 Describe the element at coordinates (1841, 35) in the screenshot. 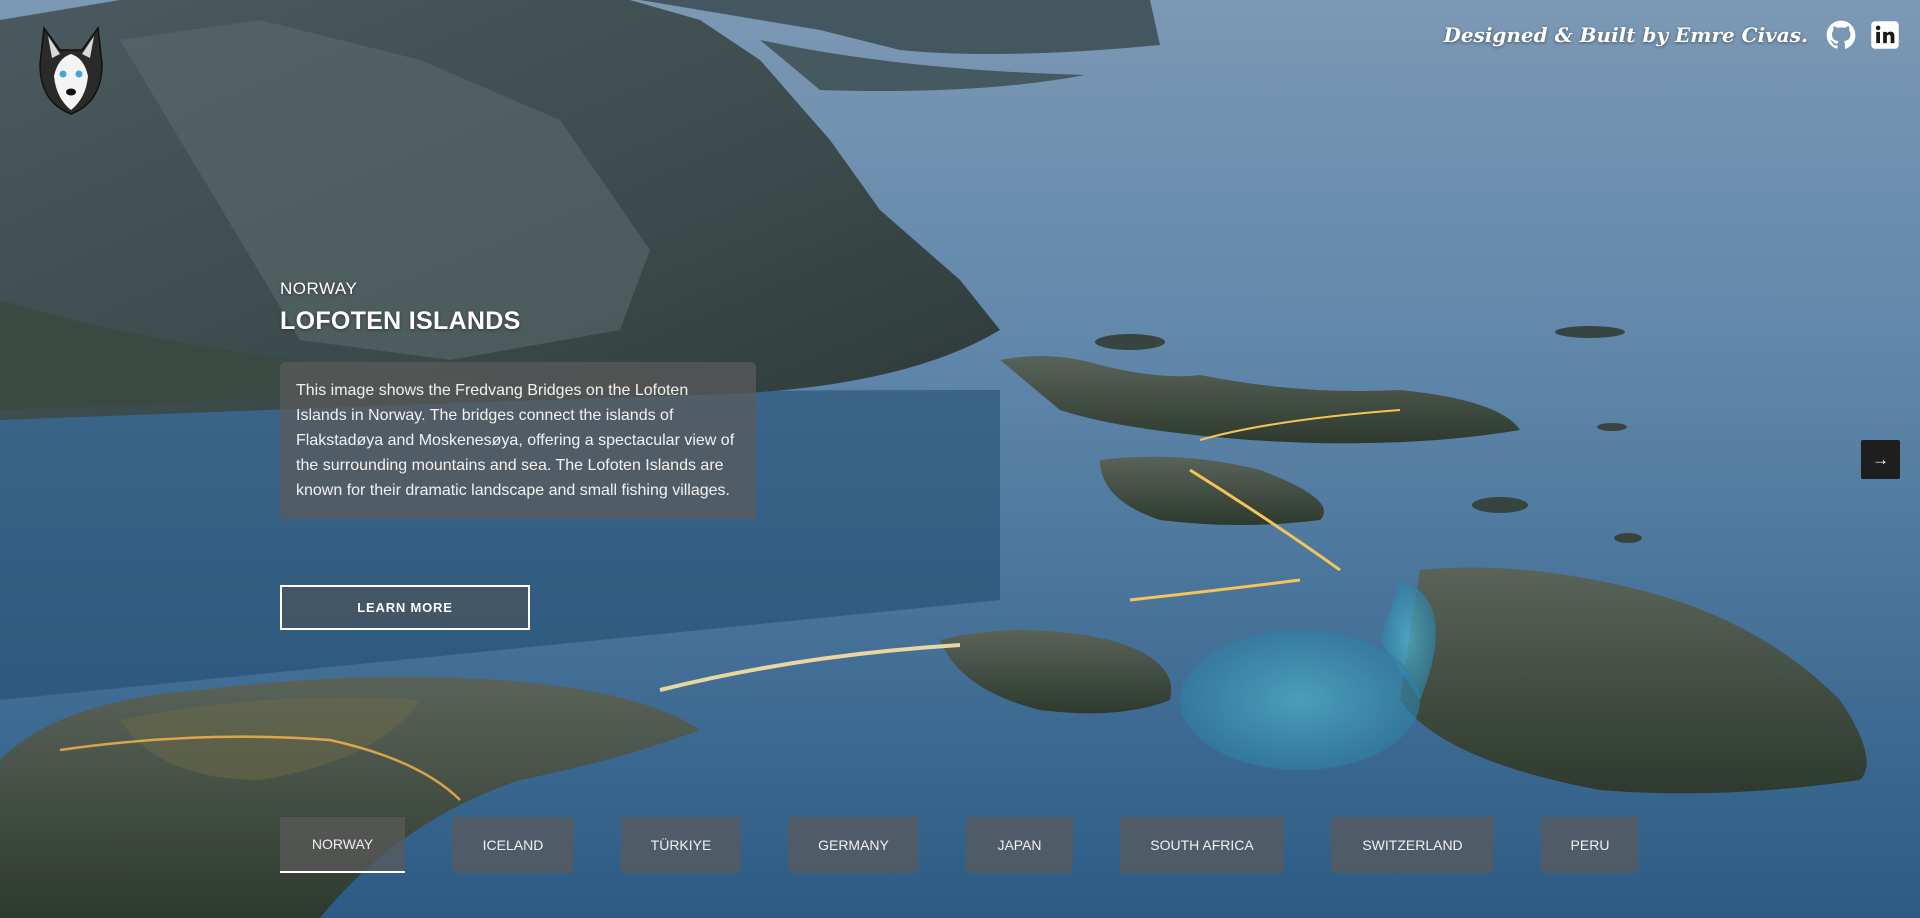

I see `github-icon` at that location.